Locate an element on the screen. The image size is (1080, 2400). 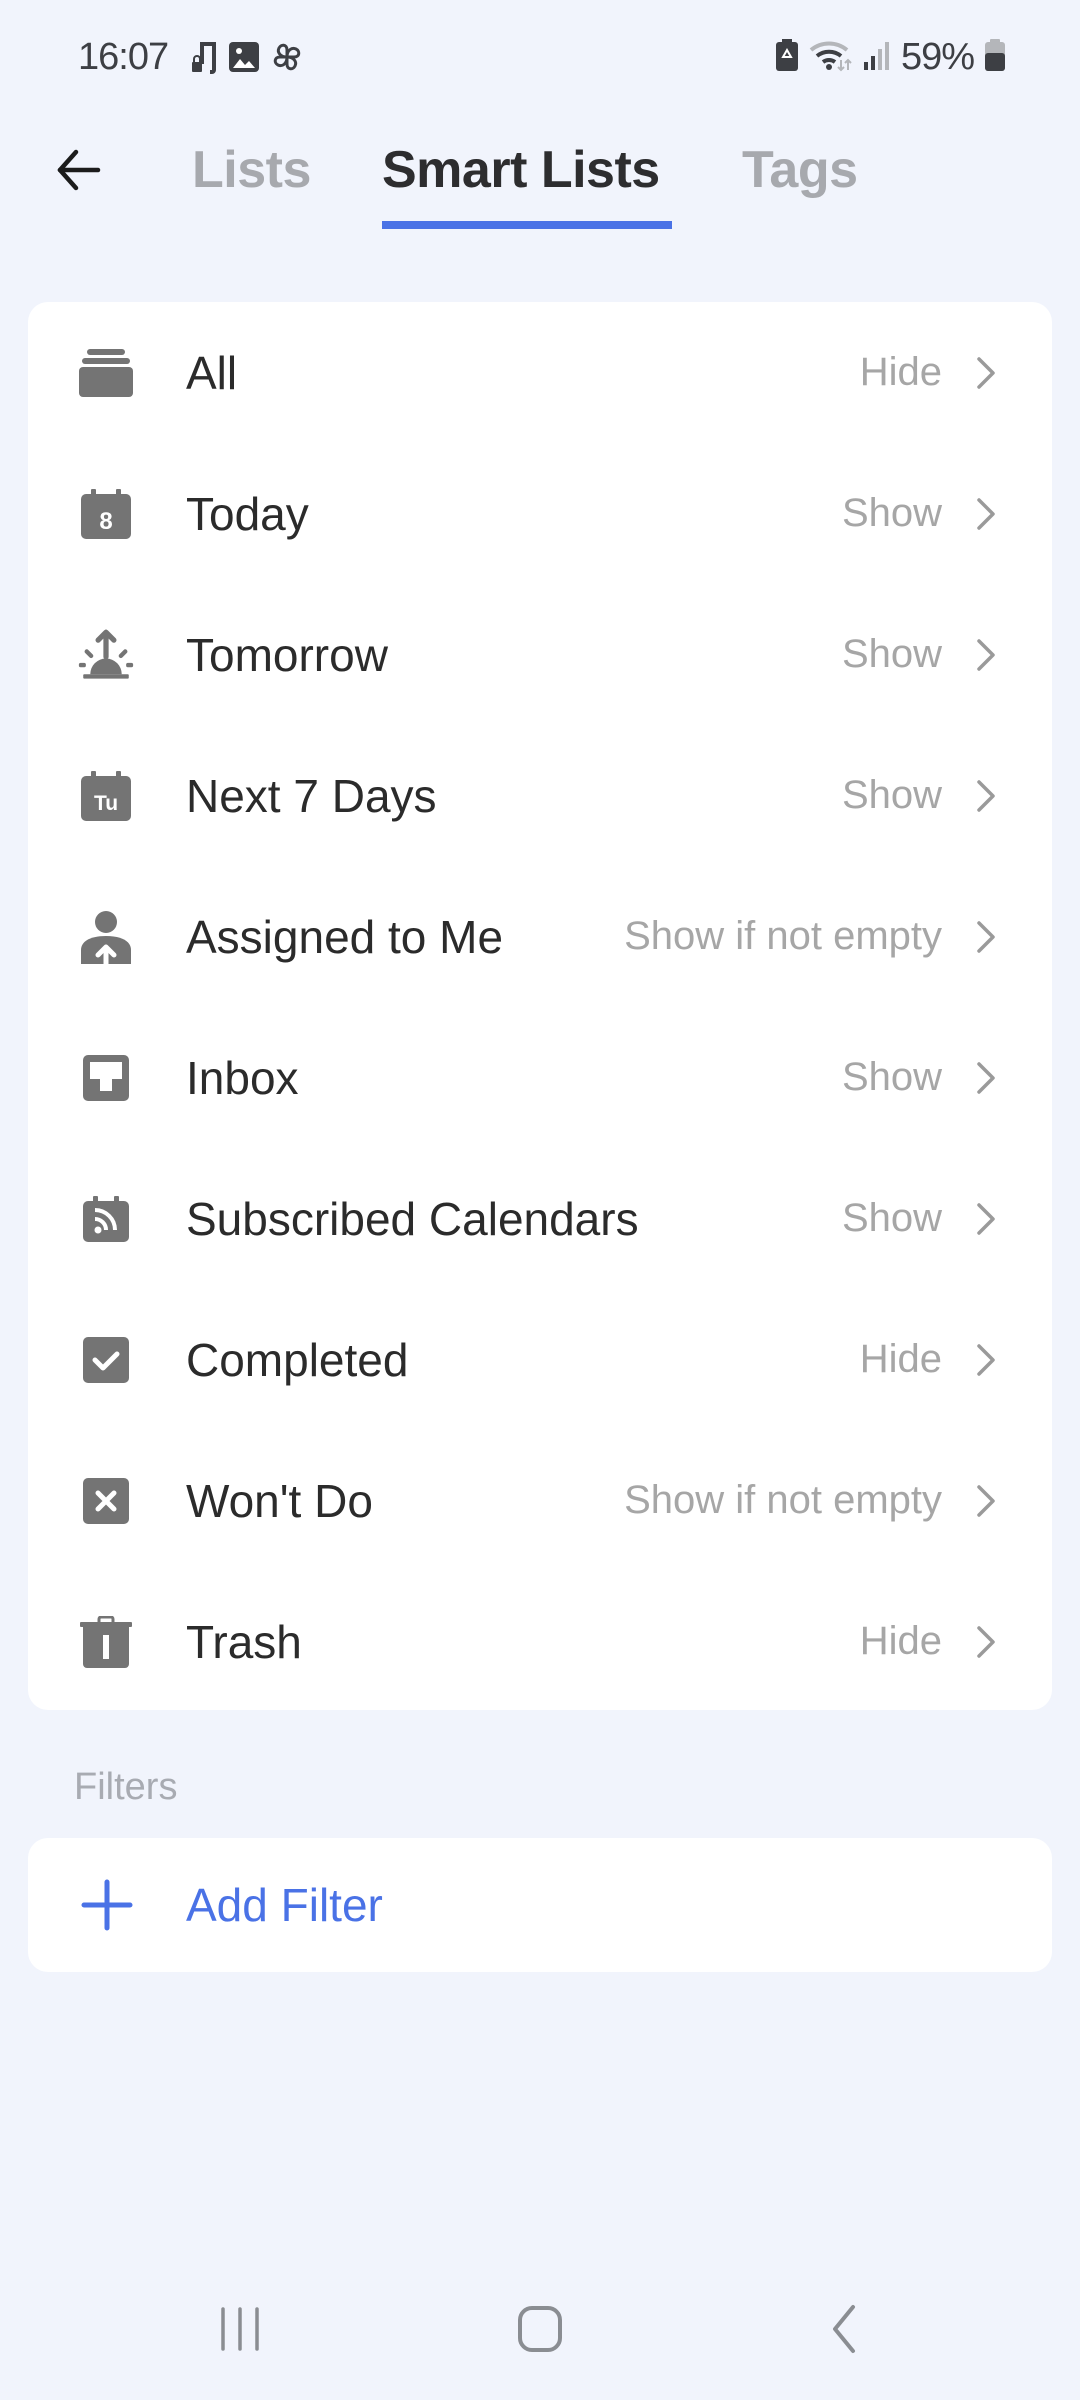
recent-apps-icon is located at coordinates (240, 2331).